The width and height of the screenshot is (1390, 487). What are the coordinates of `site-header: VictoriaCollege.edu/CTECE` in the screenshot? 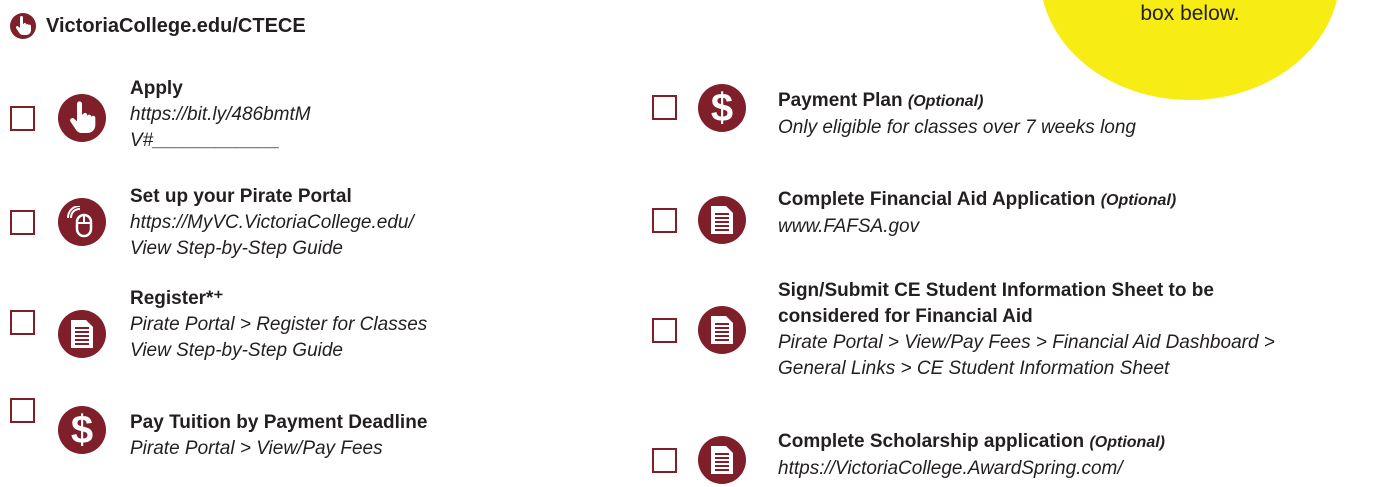 It's located at (158, 26).